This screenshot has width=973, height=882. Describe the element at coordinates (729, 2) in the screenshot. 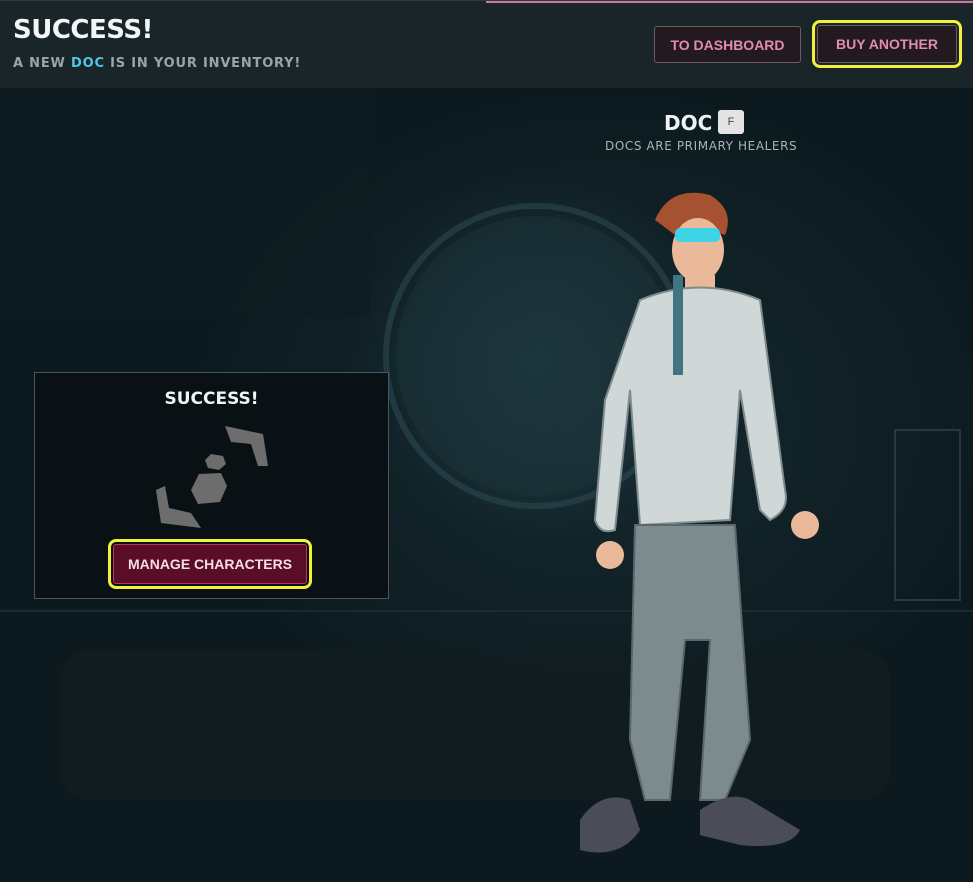

I see `header-accent-line` at that location.